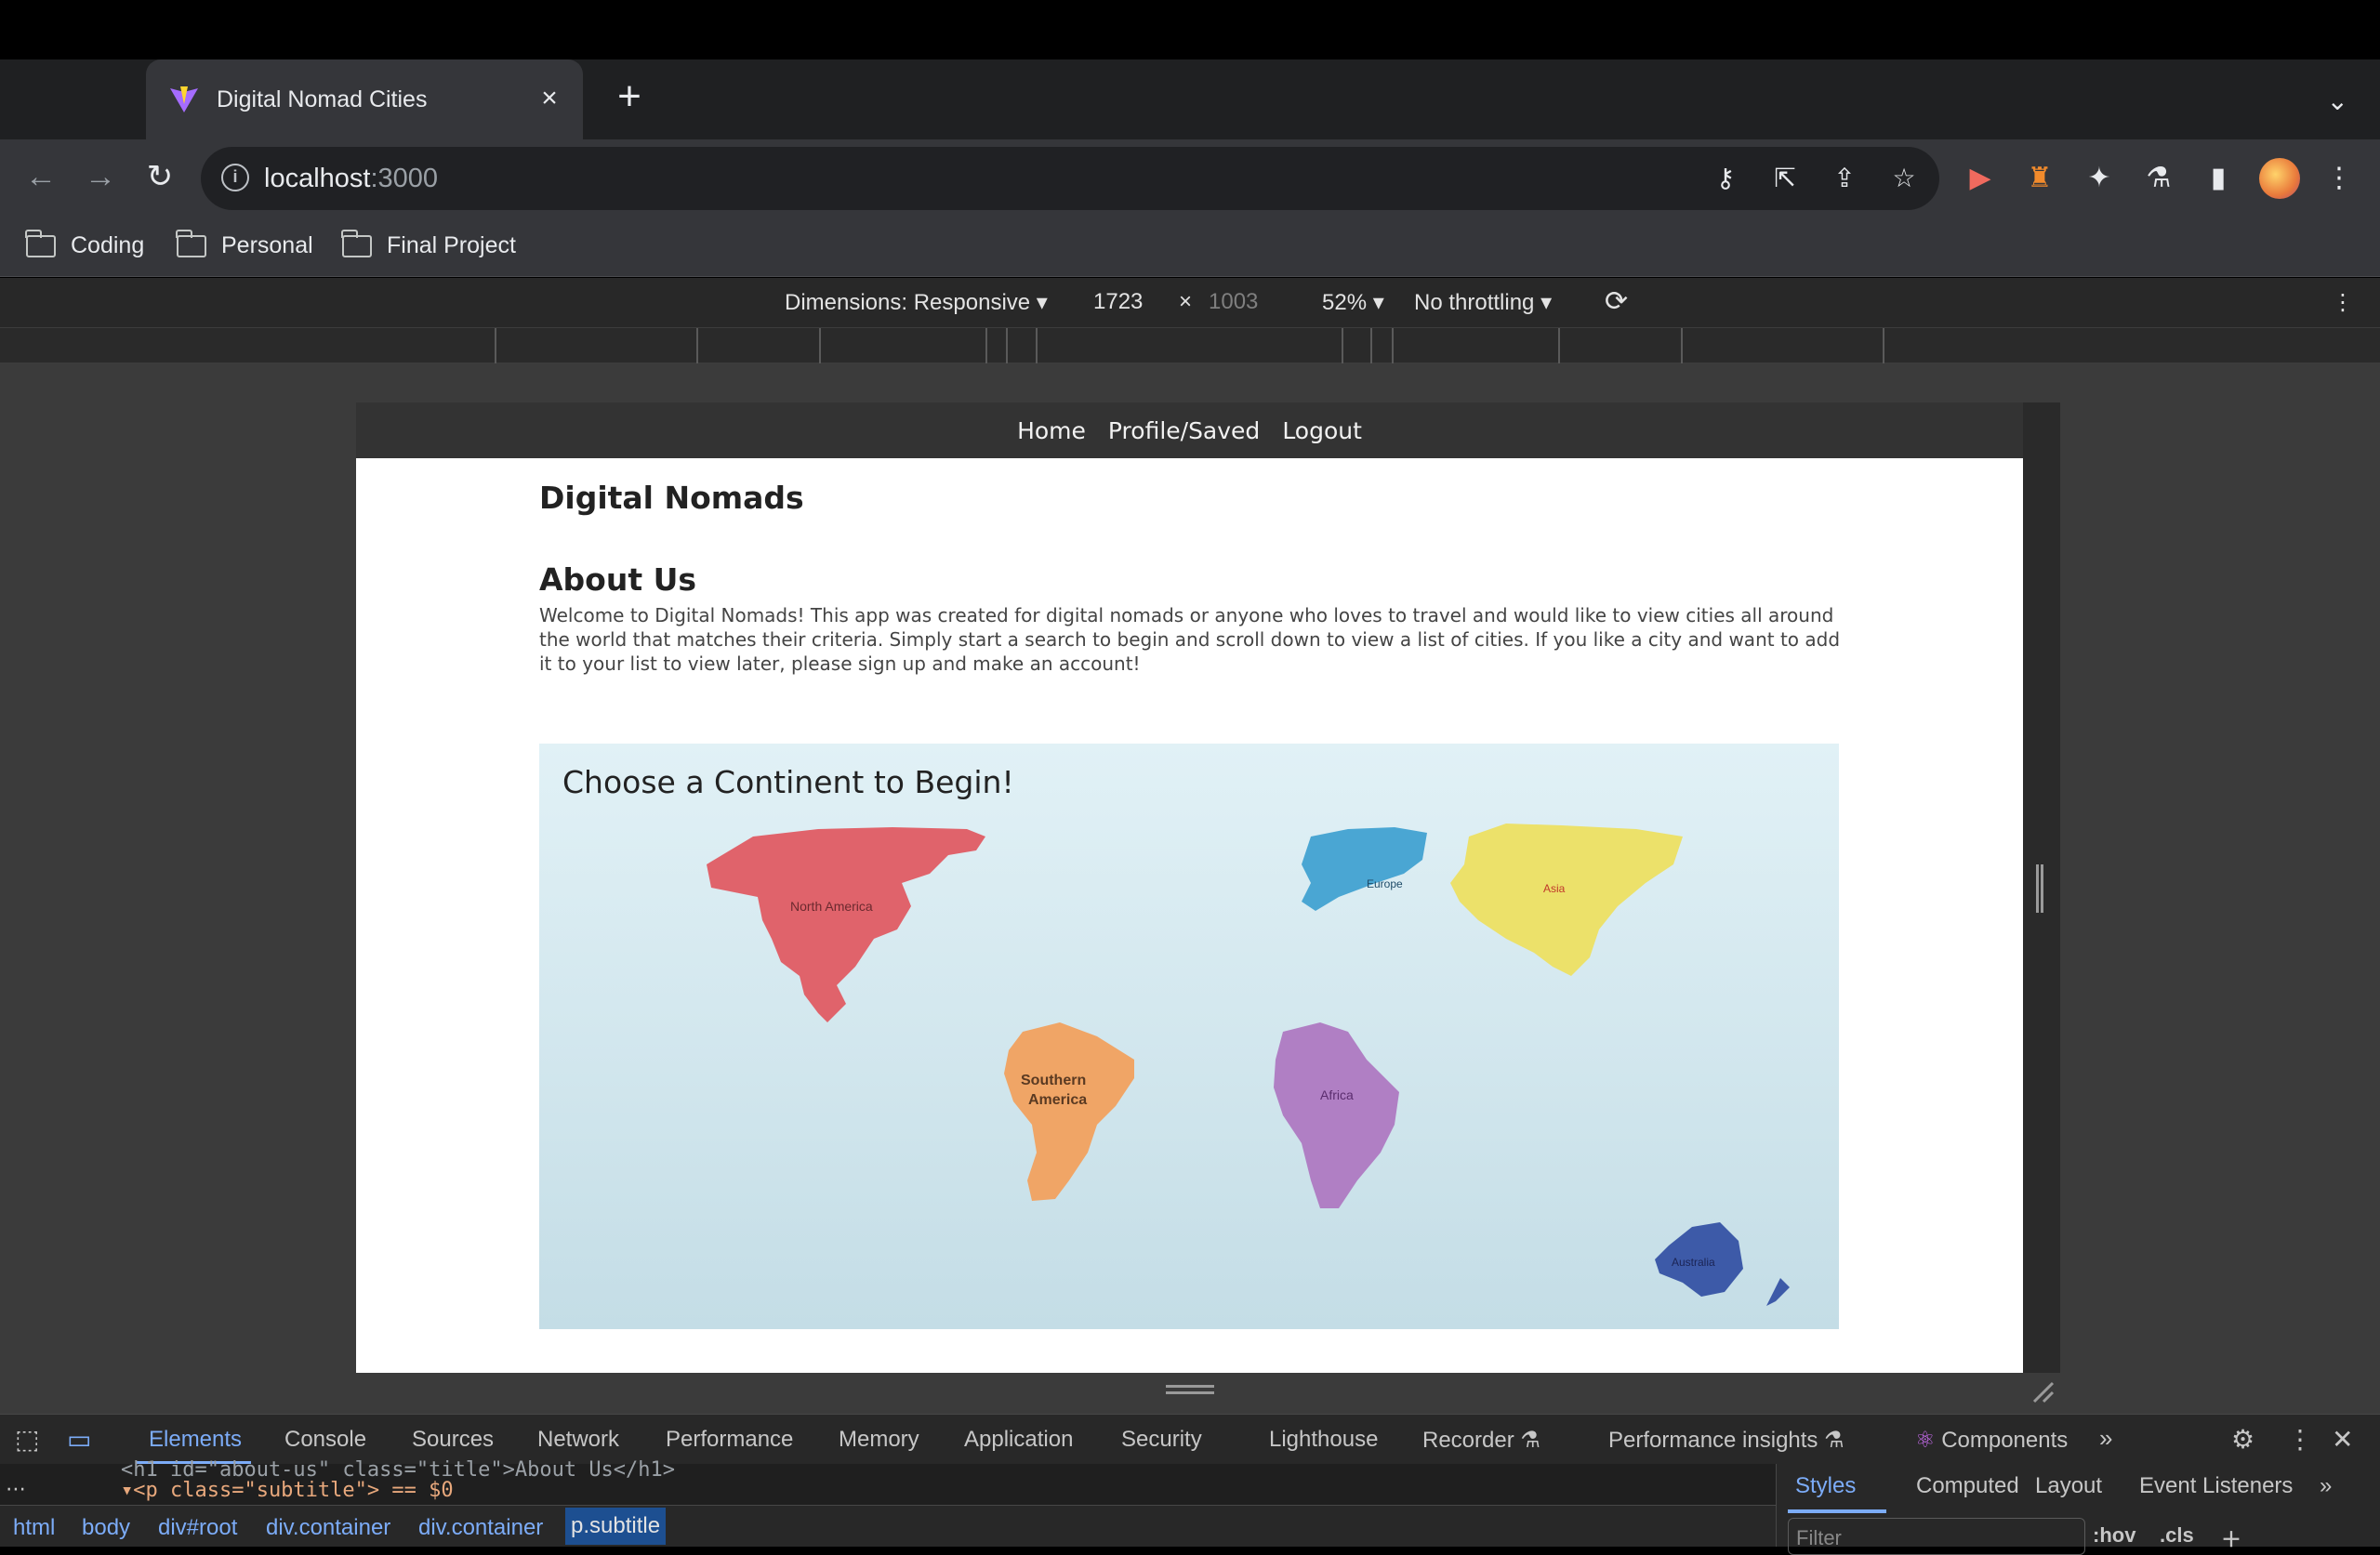  Describe the element at coordinates (1364, 869) in the screenshot. I see `continent-europe: Europe` at that location.